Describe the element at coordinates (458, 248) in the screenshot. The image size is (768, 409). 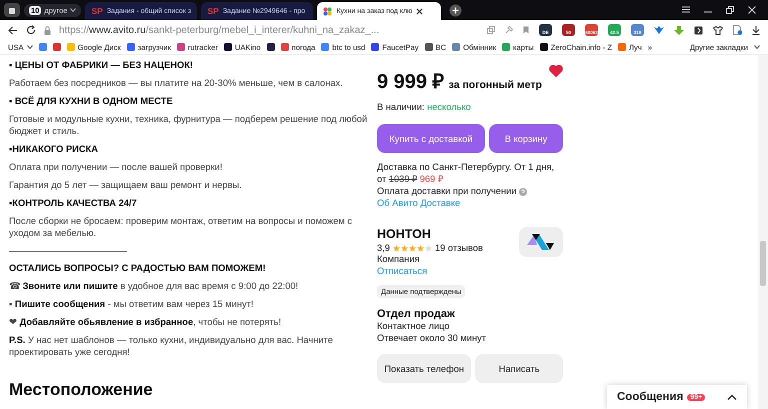
I see `reviews-link: 19 отзывов` at that location.